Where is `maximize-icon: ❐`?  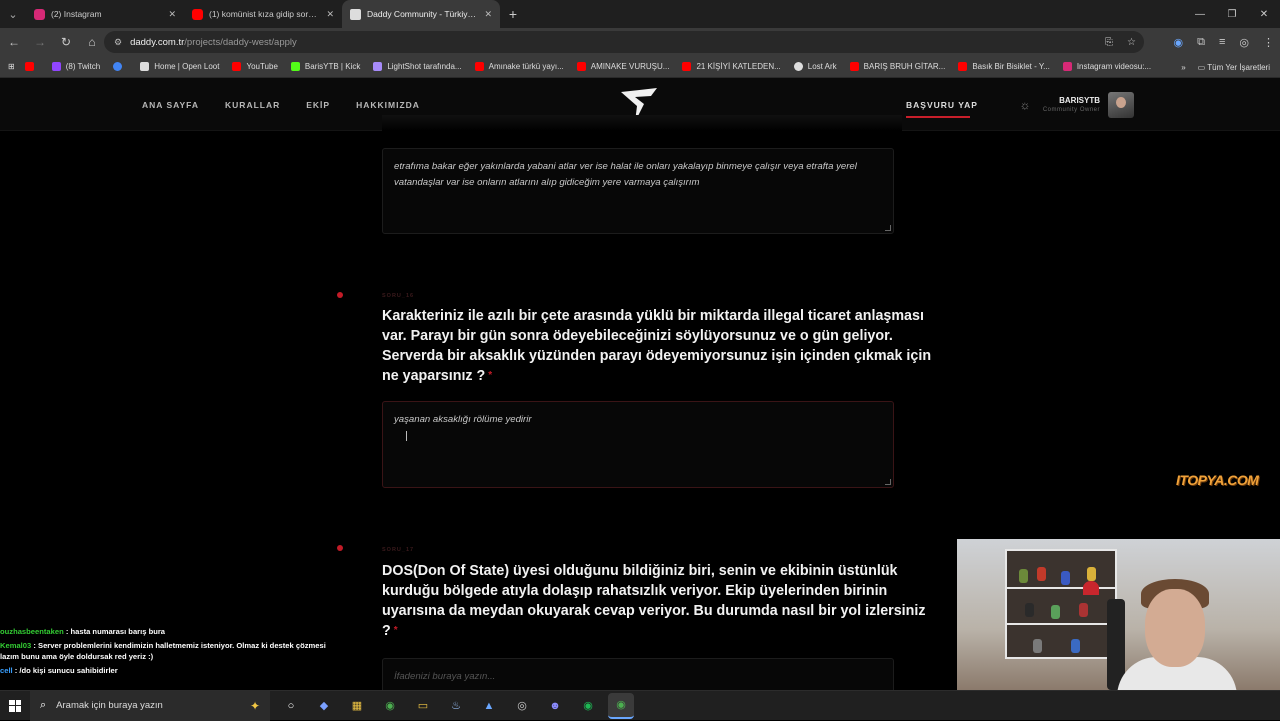 maximize-icon: ❐ is located at coordinates (1232, 14).